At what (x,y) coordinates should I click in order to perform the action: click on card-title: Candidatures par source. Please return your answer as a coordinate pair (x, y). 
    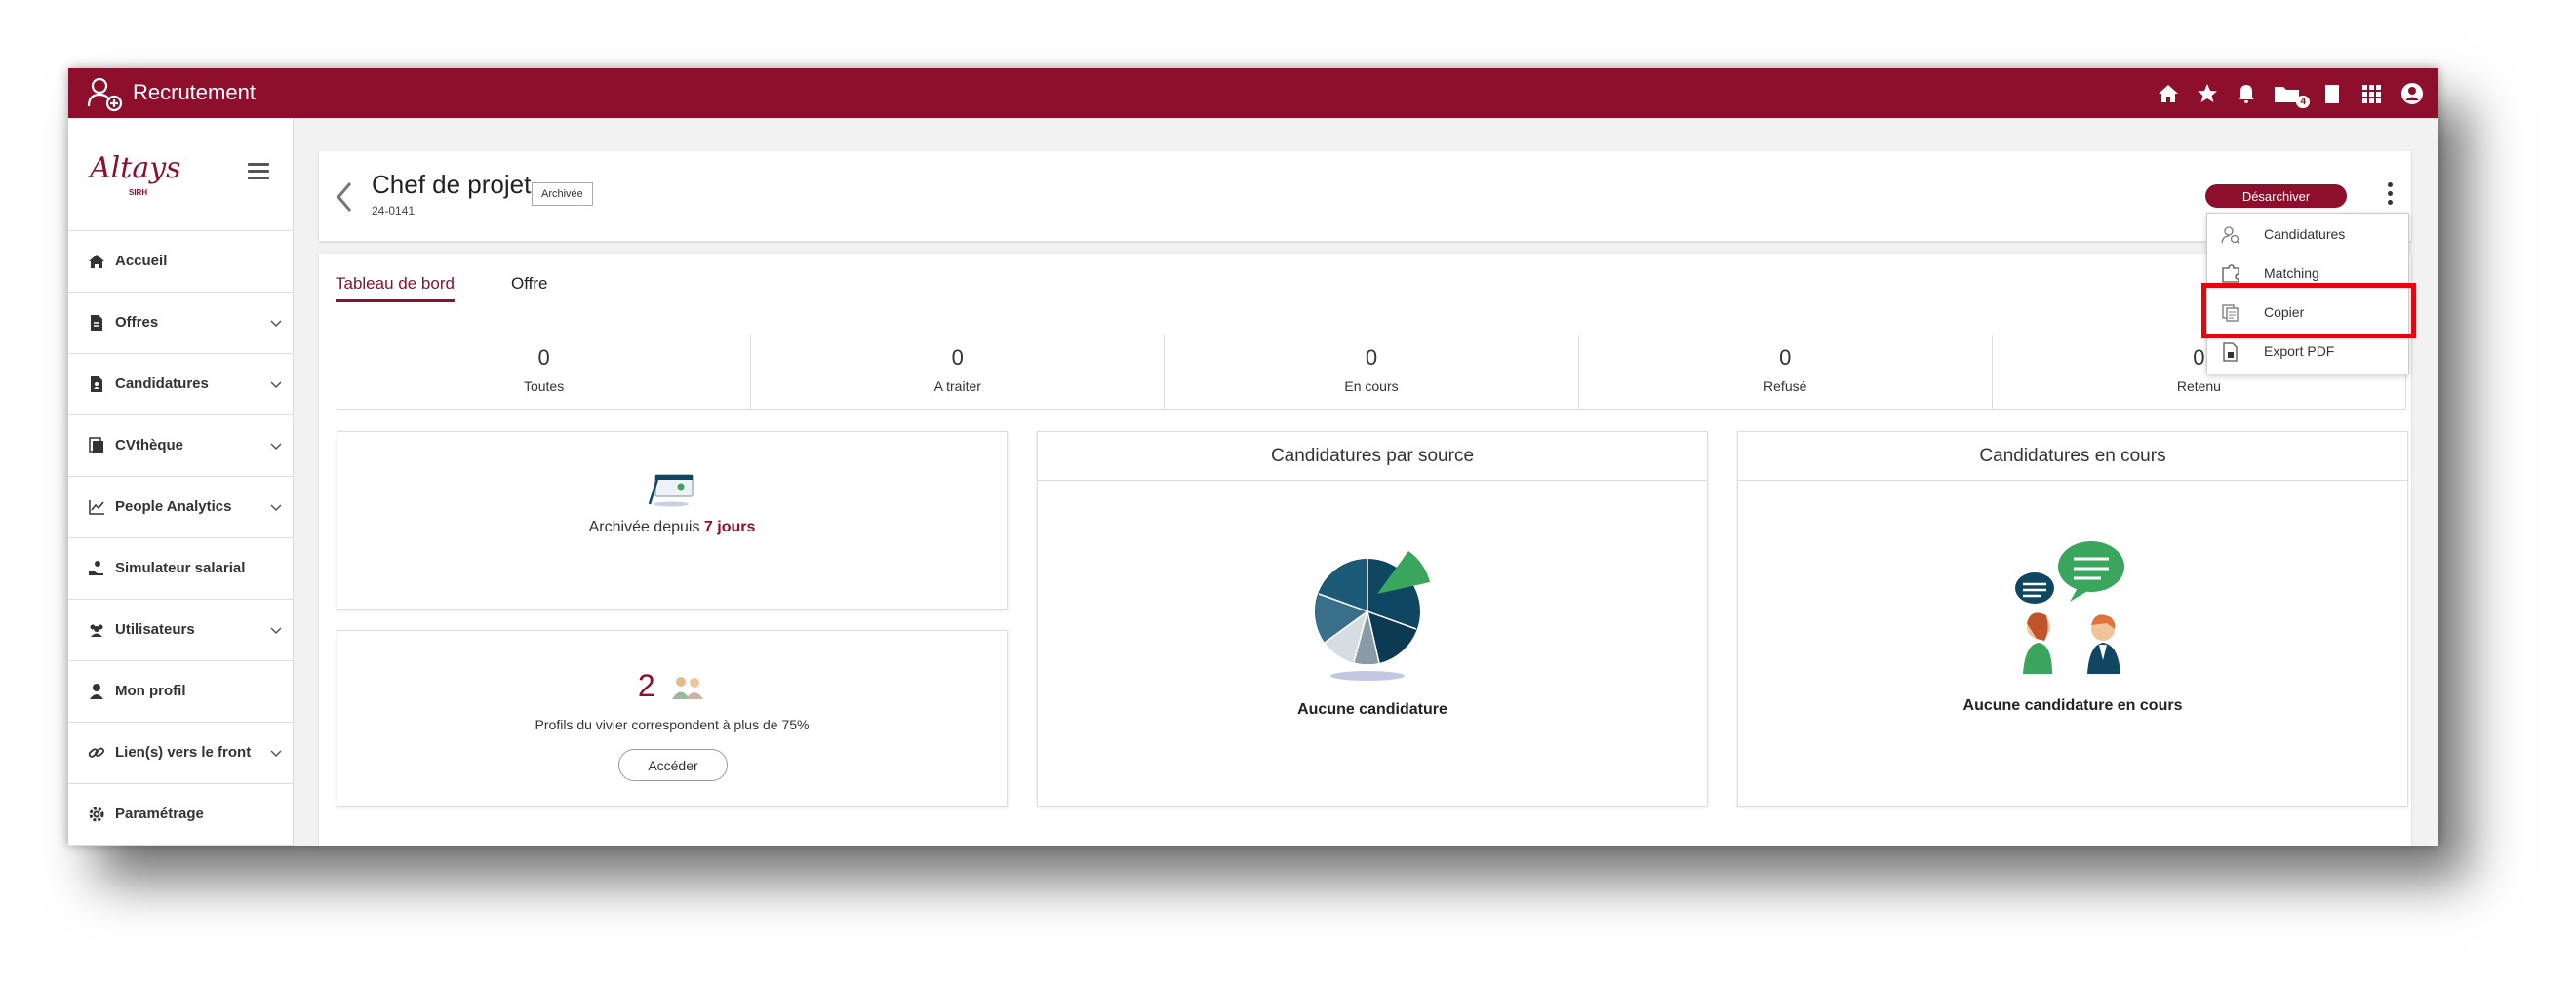
    Looking at the image, I should click on (1372, 456).